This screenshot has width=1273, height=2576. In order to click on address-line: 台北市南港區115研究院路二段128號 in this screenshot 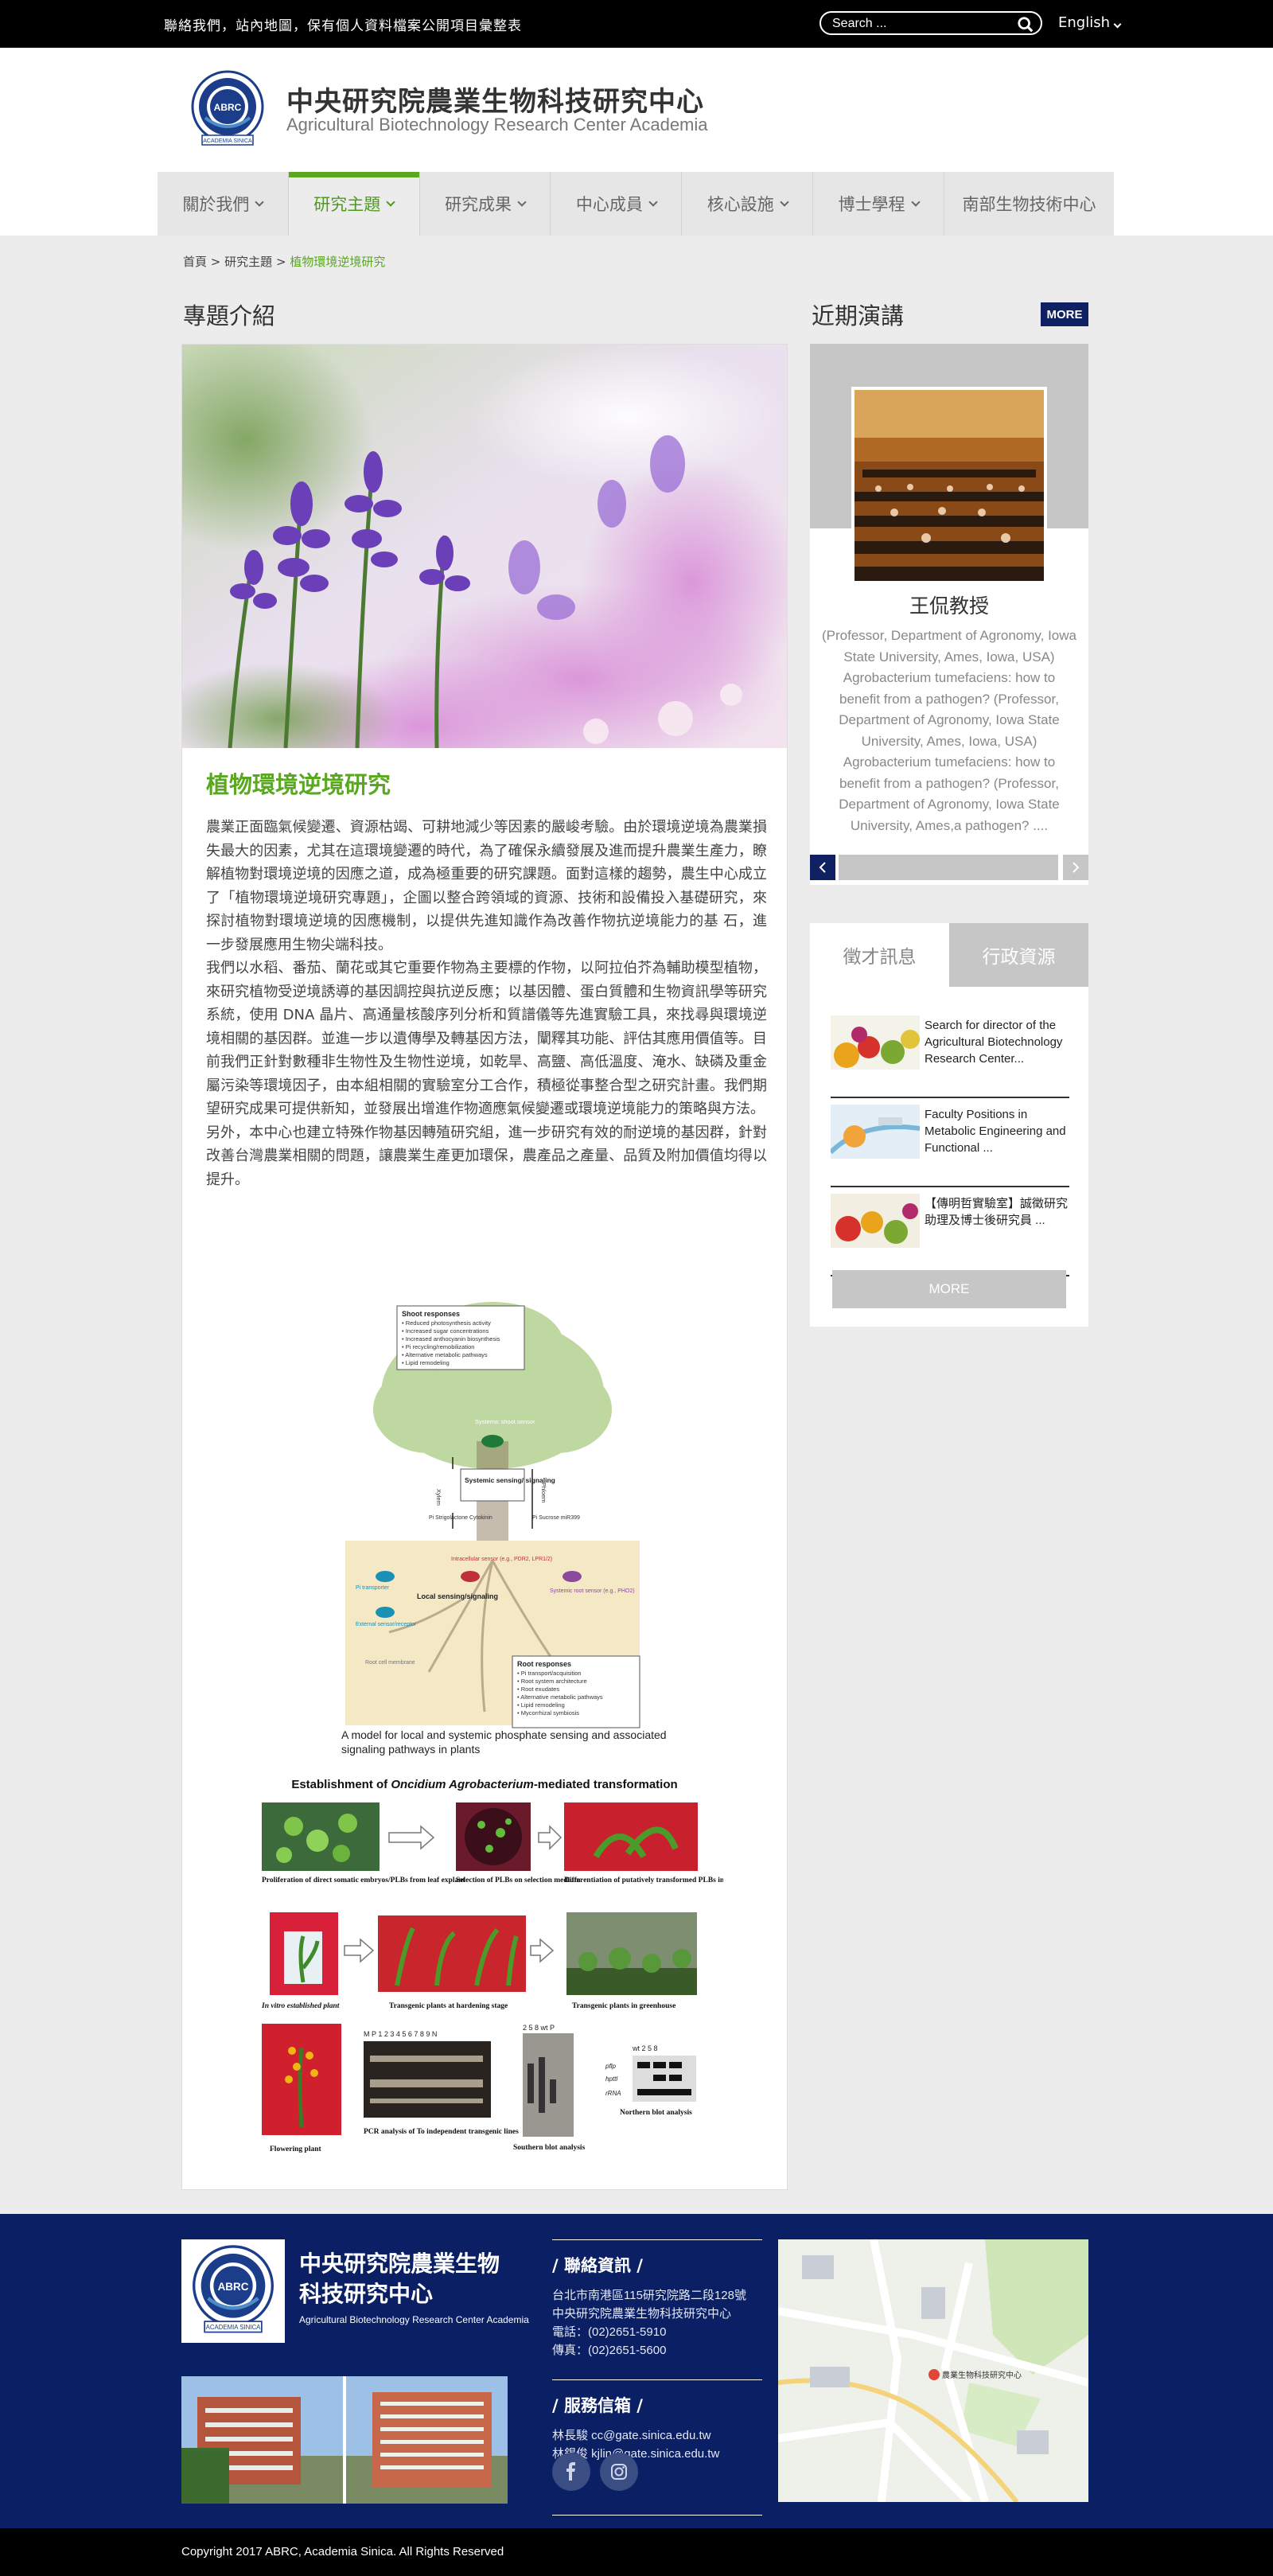, I will do `click(649, 2295)`.